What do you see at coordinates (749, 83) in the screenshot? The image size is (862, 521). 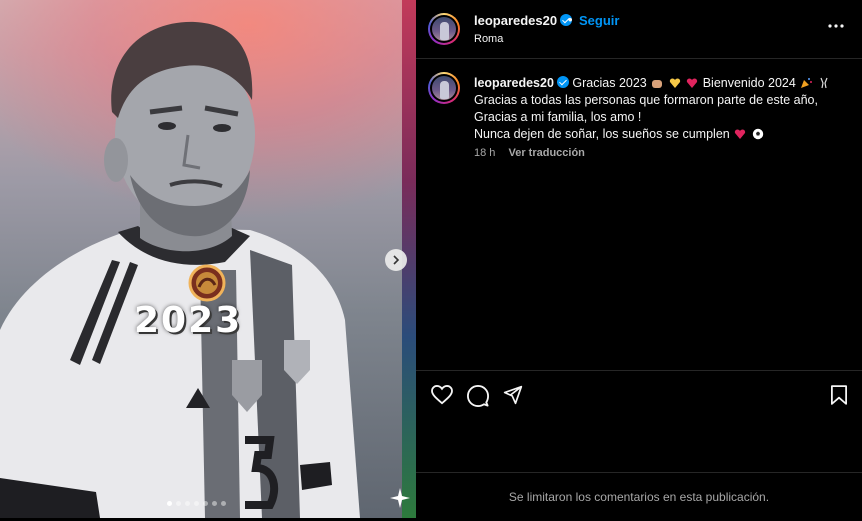 I see `caption-line-1b: Bienvenido 2024` at bounding box center [749, 83].